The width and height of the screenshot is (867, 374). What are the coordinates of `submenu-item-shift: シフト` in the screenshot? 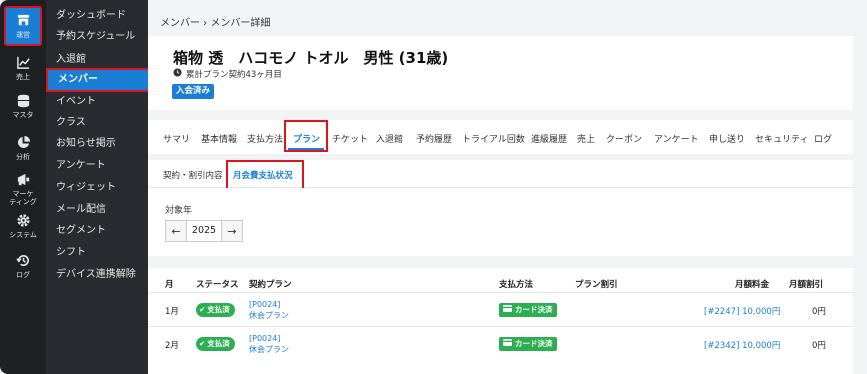 It's located at (71, 253).